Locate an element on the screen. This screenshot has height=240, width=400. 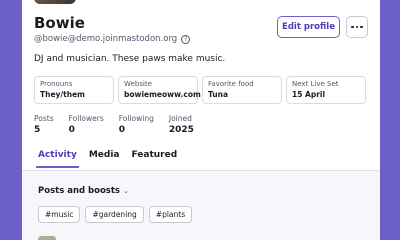
field-pronouns: Pronouns They/them is located at coordinates (74, 90).